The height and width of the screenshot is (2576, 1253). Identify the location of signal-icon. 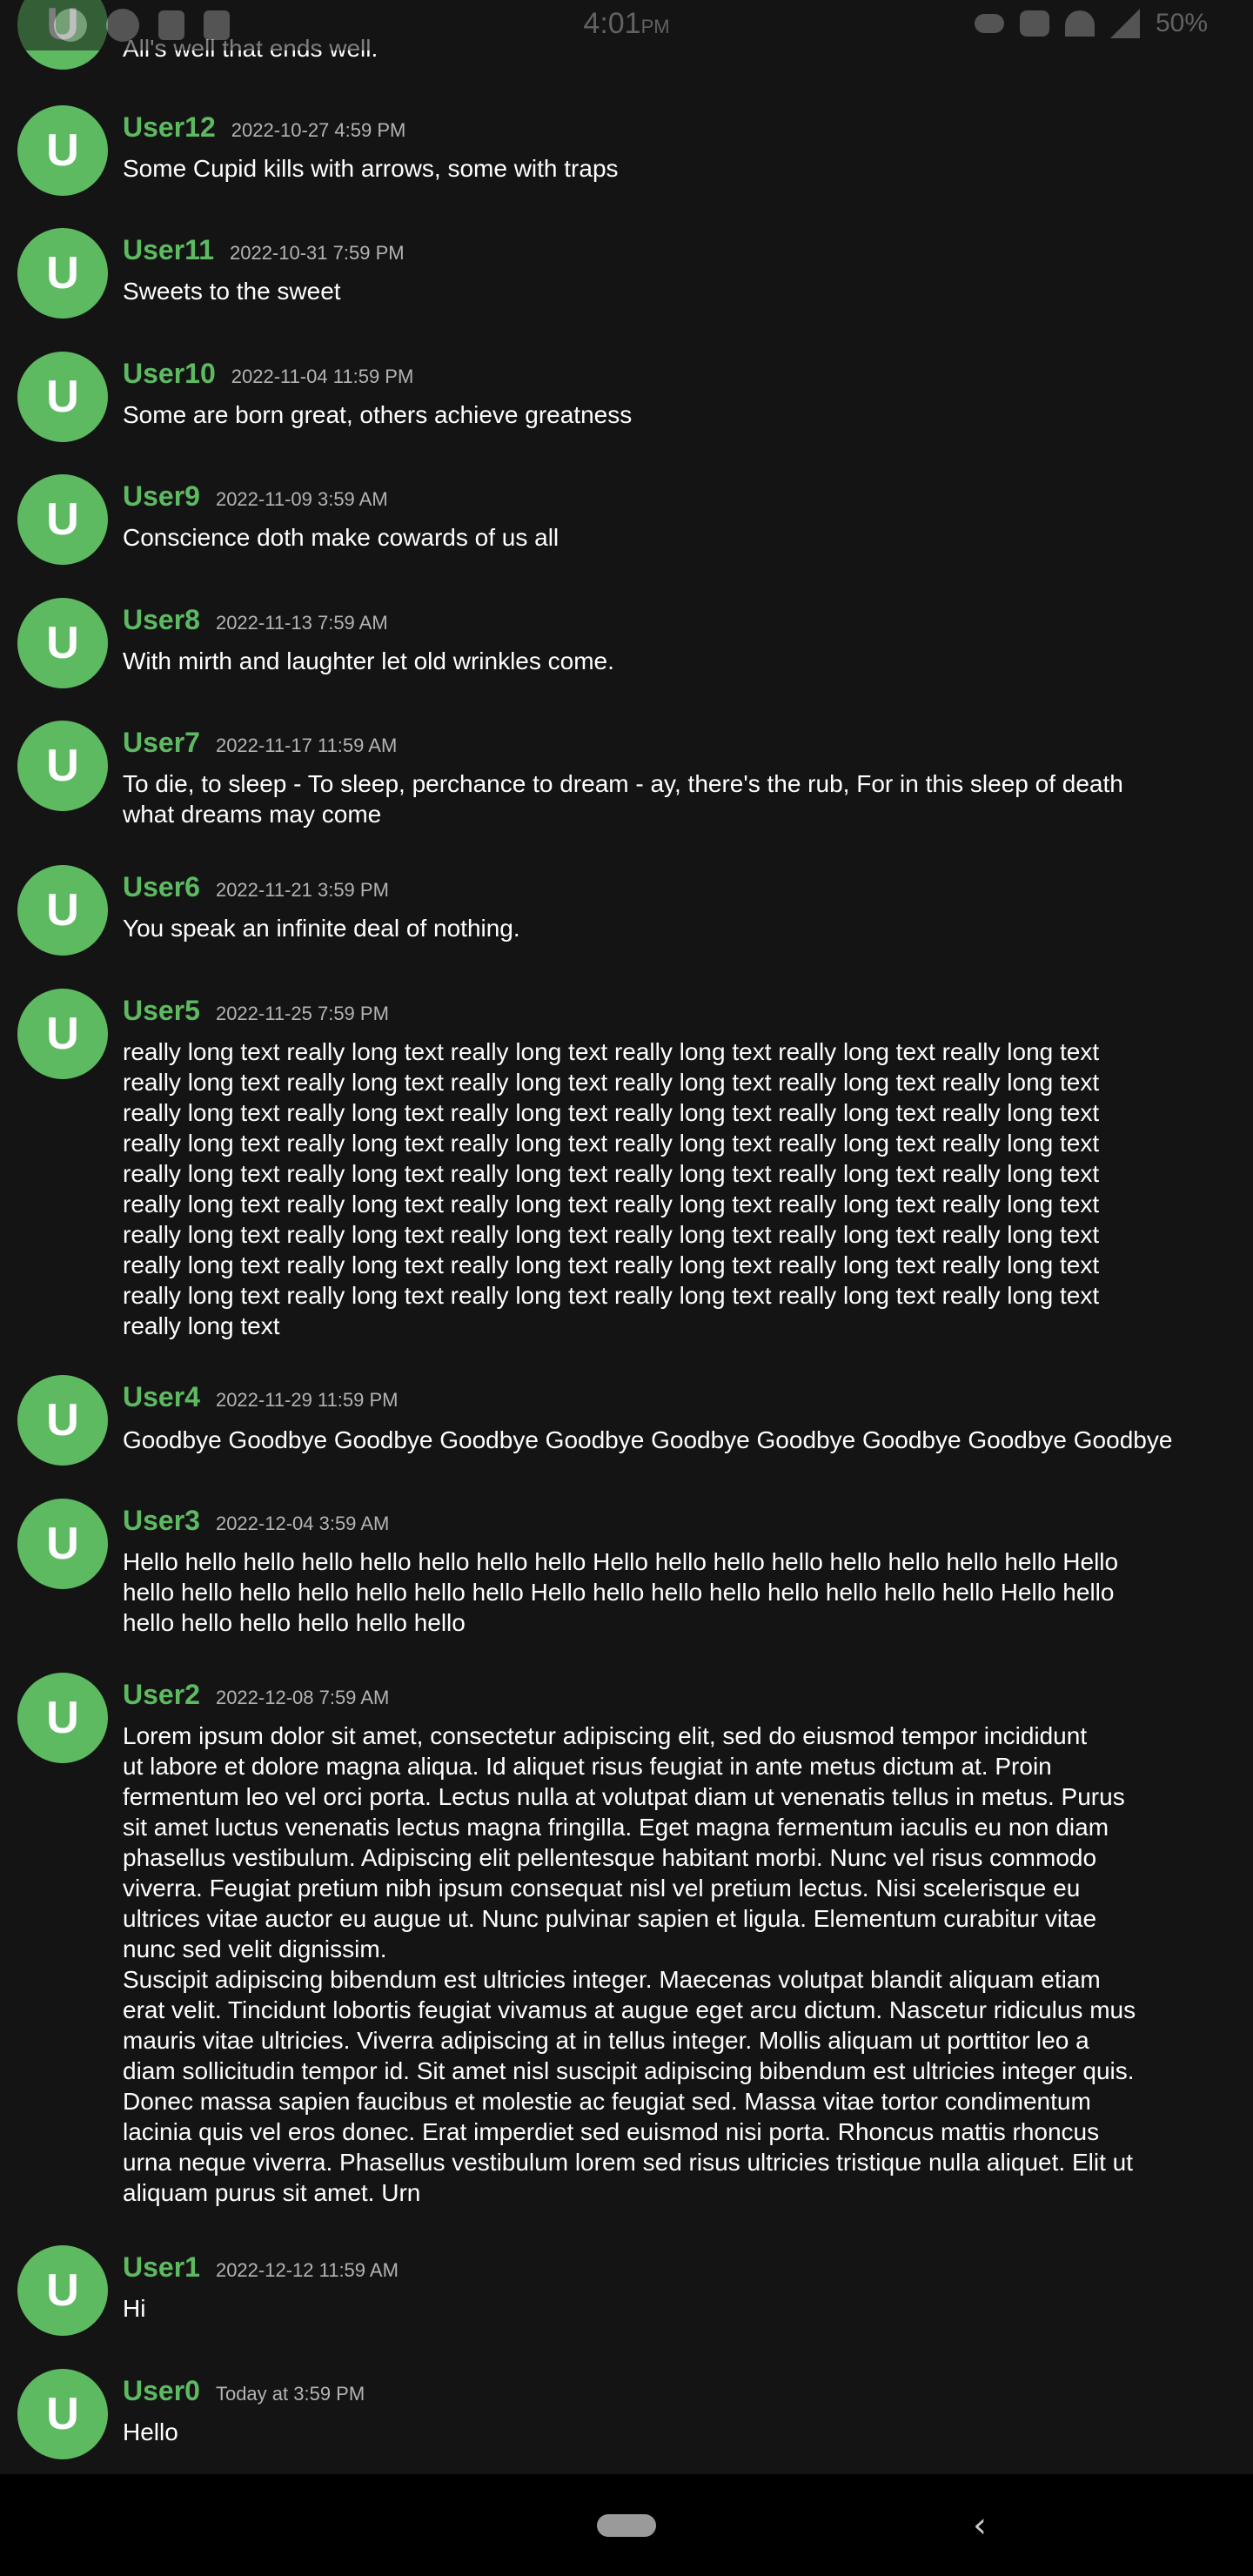
(1124, 23).